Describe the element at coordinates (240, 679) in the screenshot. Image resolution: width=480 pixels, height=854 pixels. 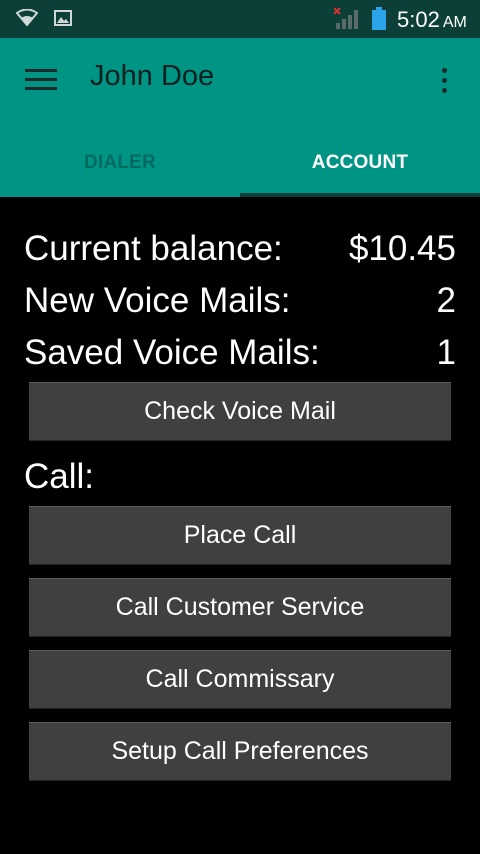
I see `call-commissary-button: Call Commissary` at that location.